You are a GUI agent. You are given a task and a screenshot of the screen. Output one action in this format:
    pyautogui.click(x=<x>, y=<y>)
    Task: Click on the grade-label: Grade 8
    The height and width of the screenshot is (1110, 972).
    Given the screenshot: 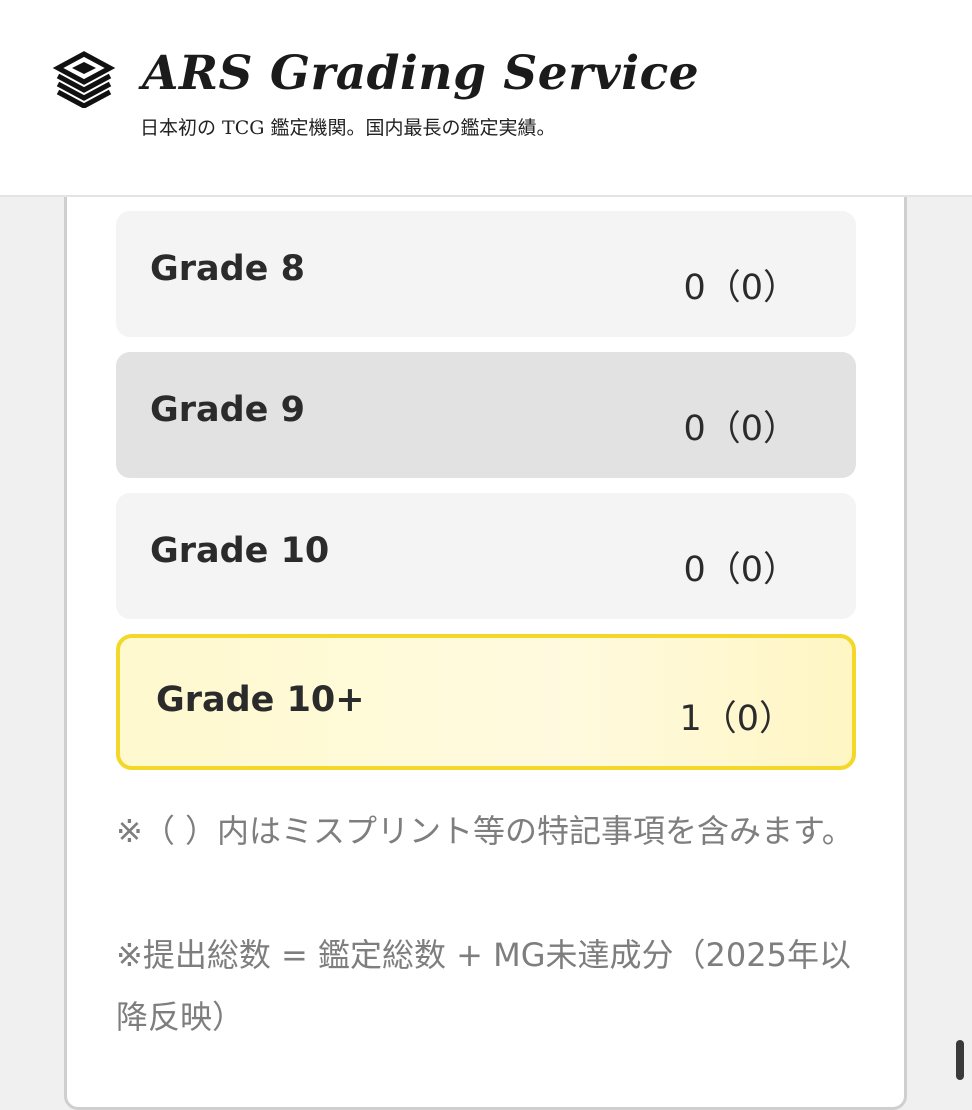 What is the action you would take?
    pyautogui.click(x=227, y=269)
    